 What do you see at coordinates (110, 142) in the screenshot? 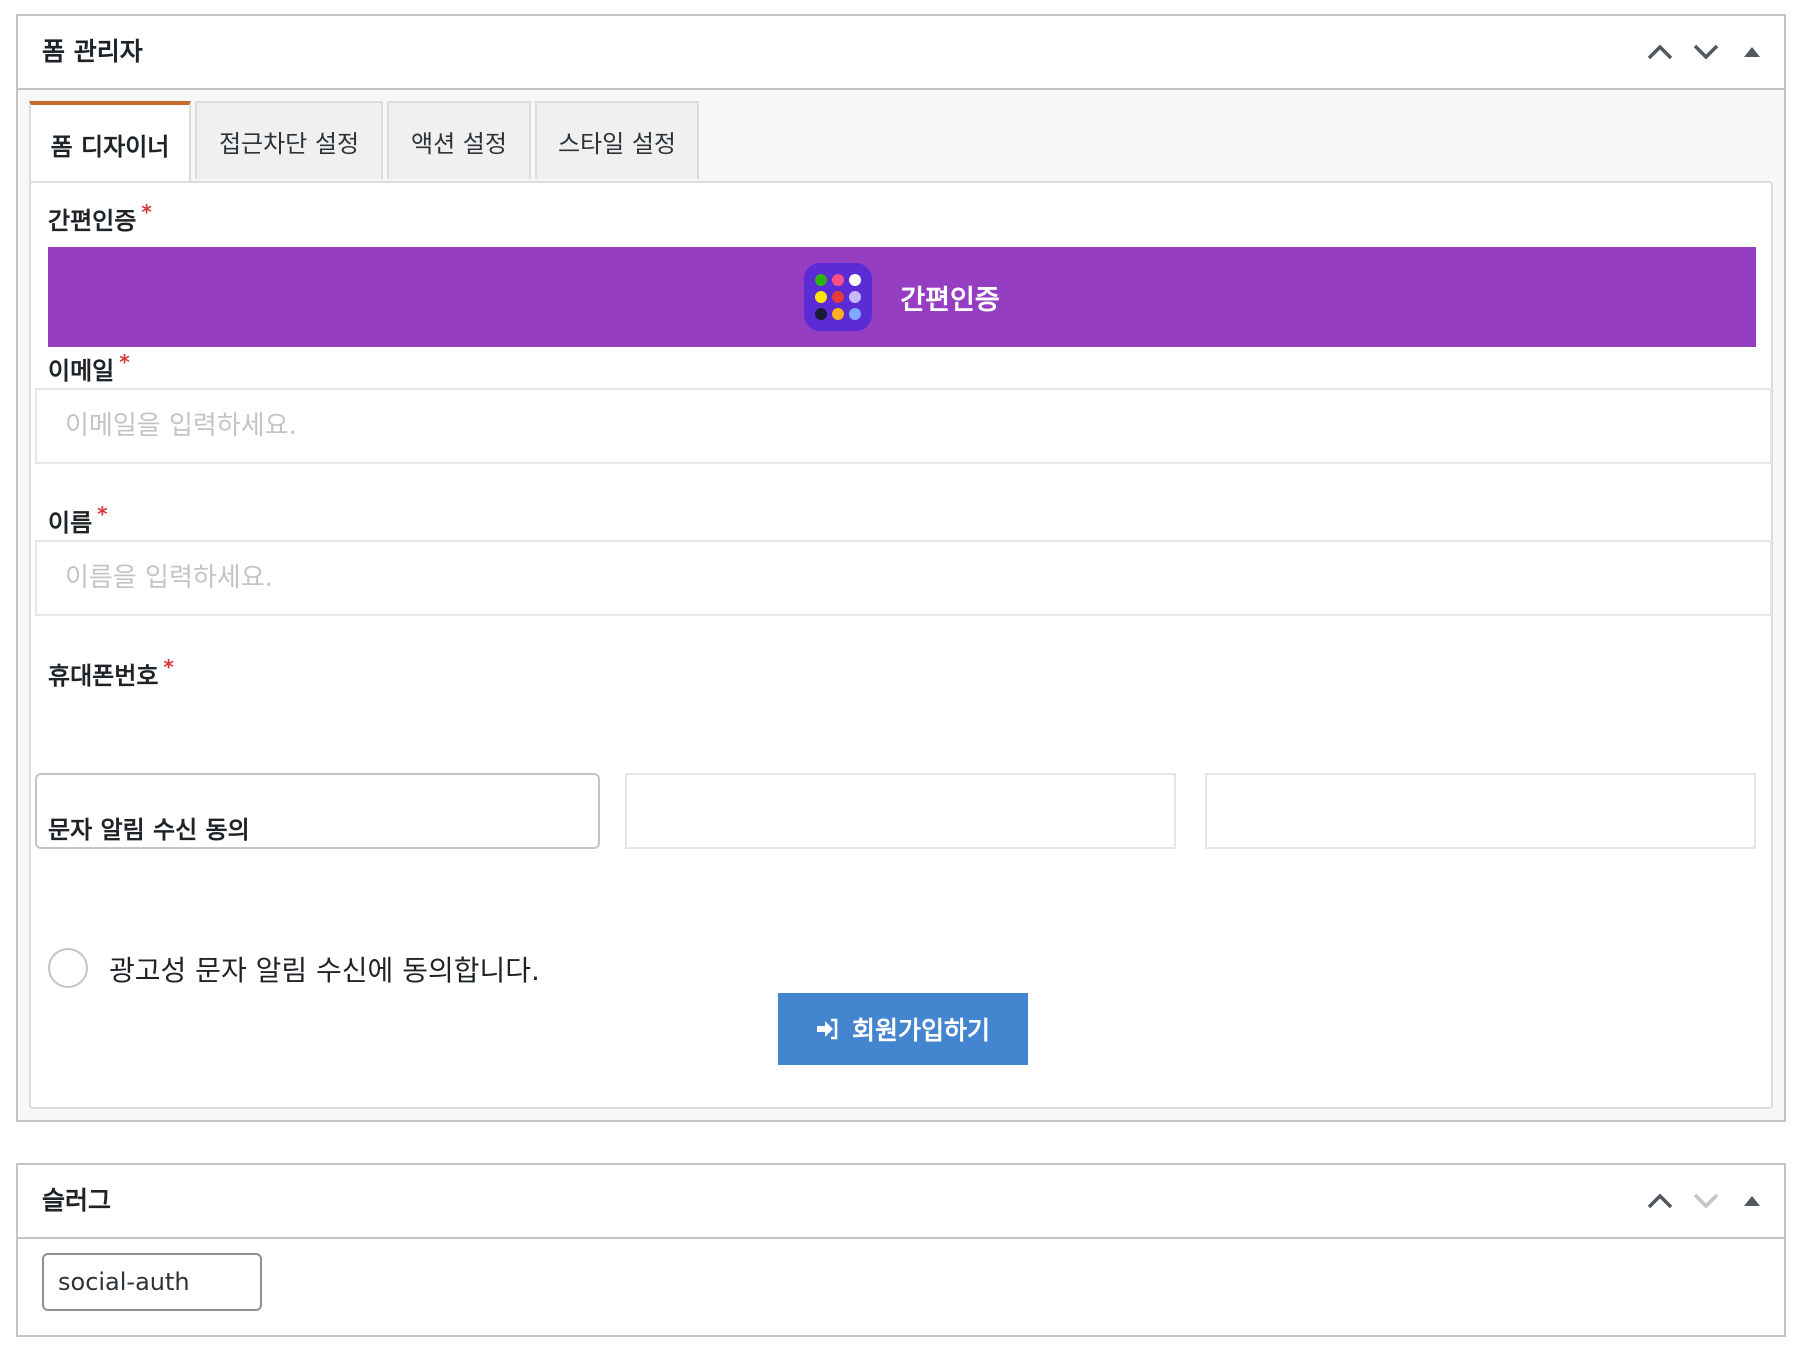
I see `tab-form-designer: 폼 디자이너` at bounding box center [110, 142].